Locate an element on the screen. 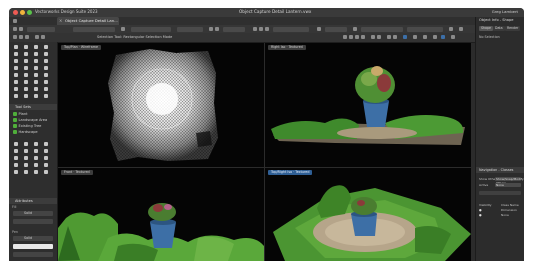  table-row: ● None is located at coordinates (501, 215).